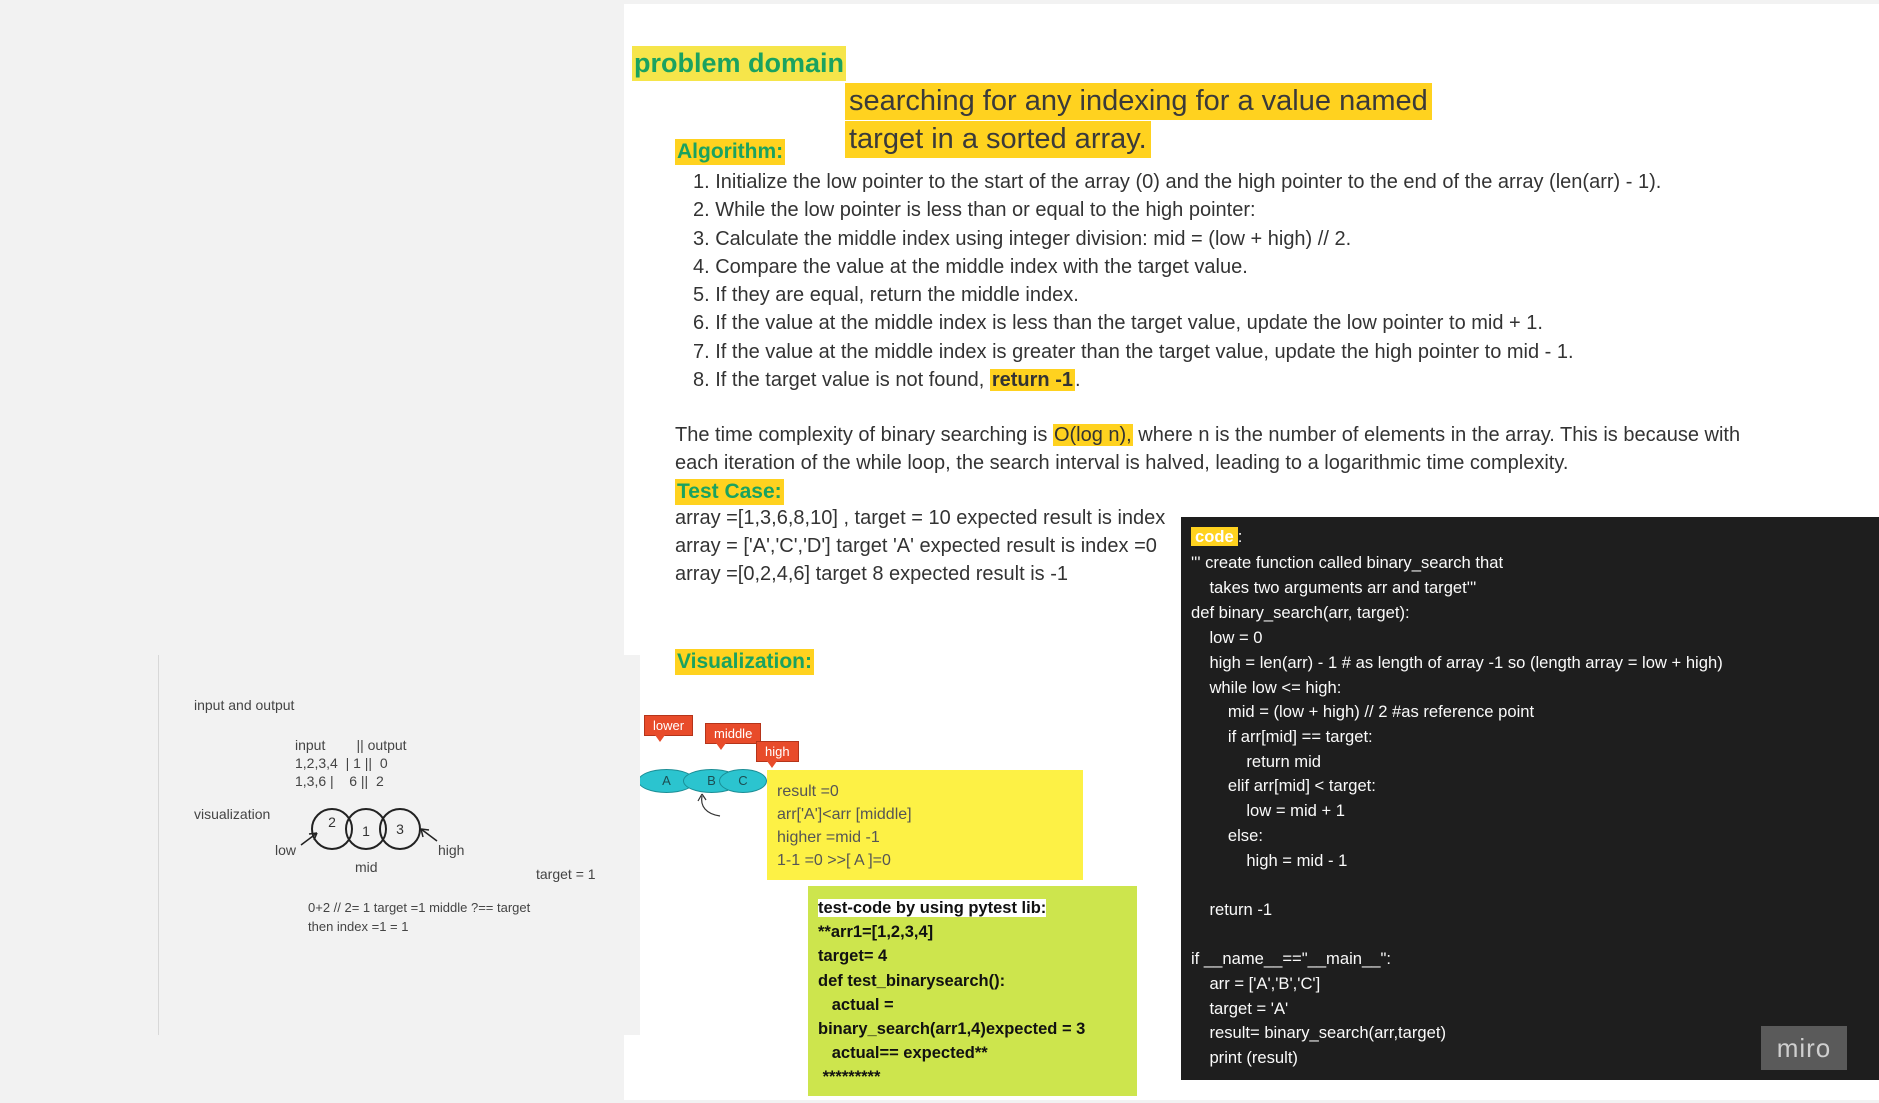 The width and height of the screenshot is (1879, 1103). What do you see at coordinates (730, 152) in the screenshot?
I see `algorithm-title: Algorithm:` at bounding box center [730, 152].